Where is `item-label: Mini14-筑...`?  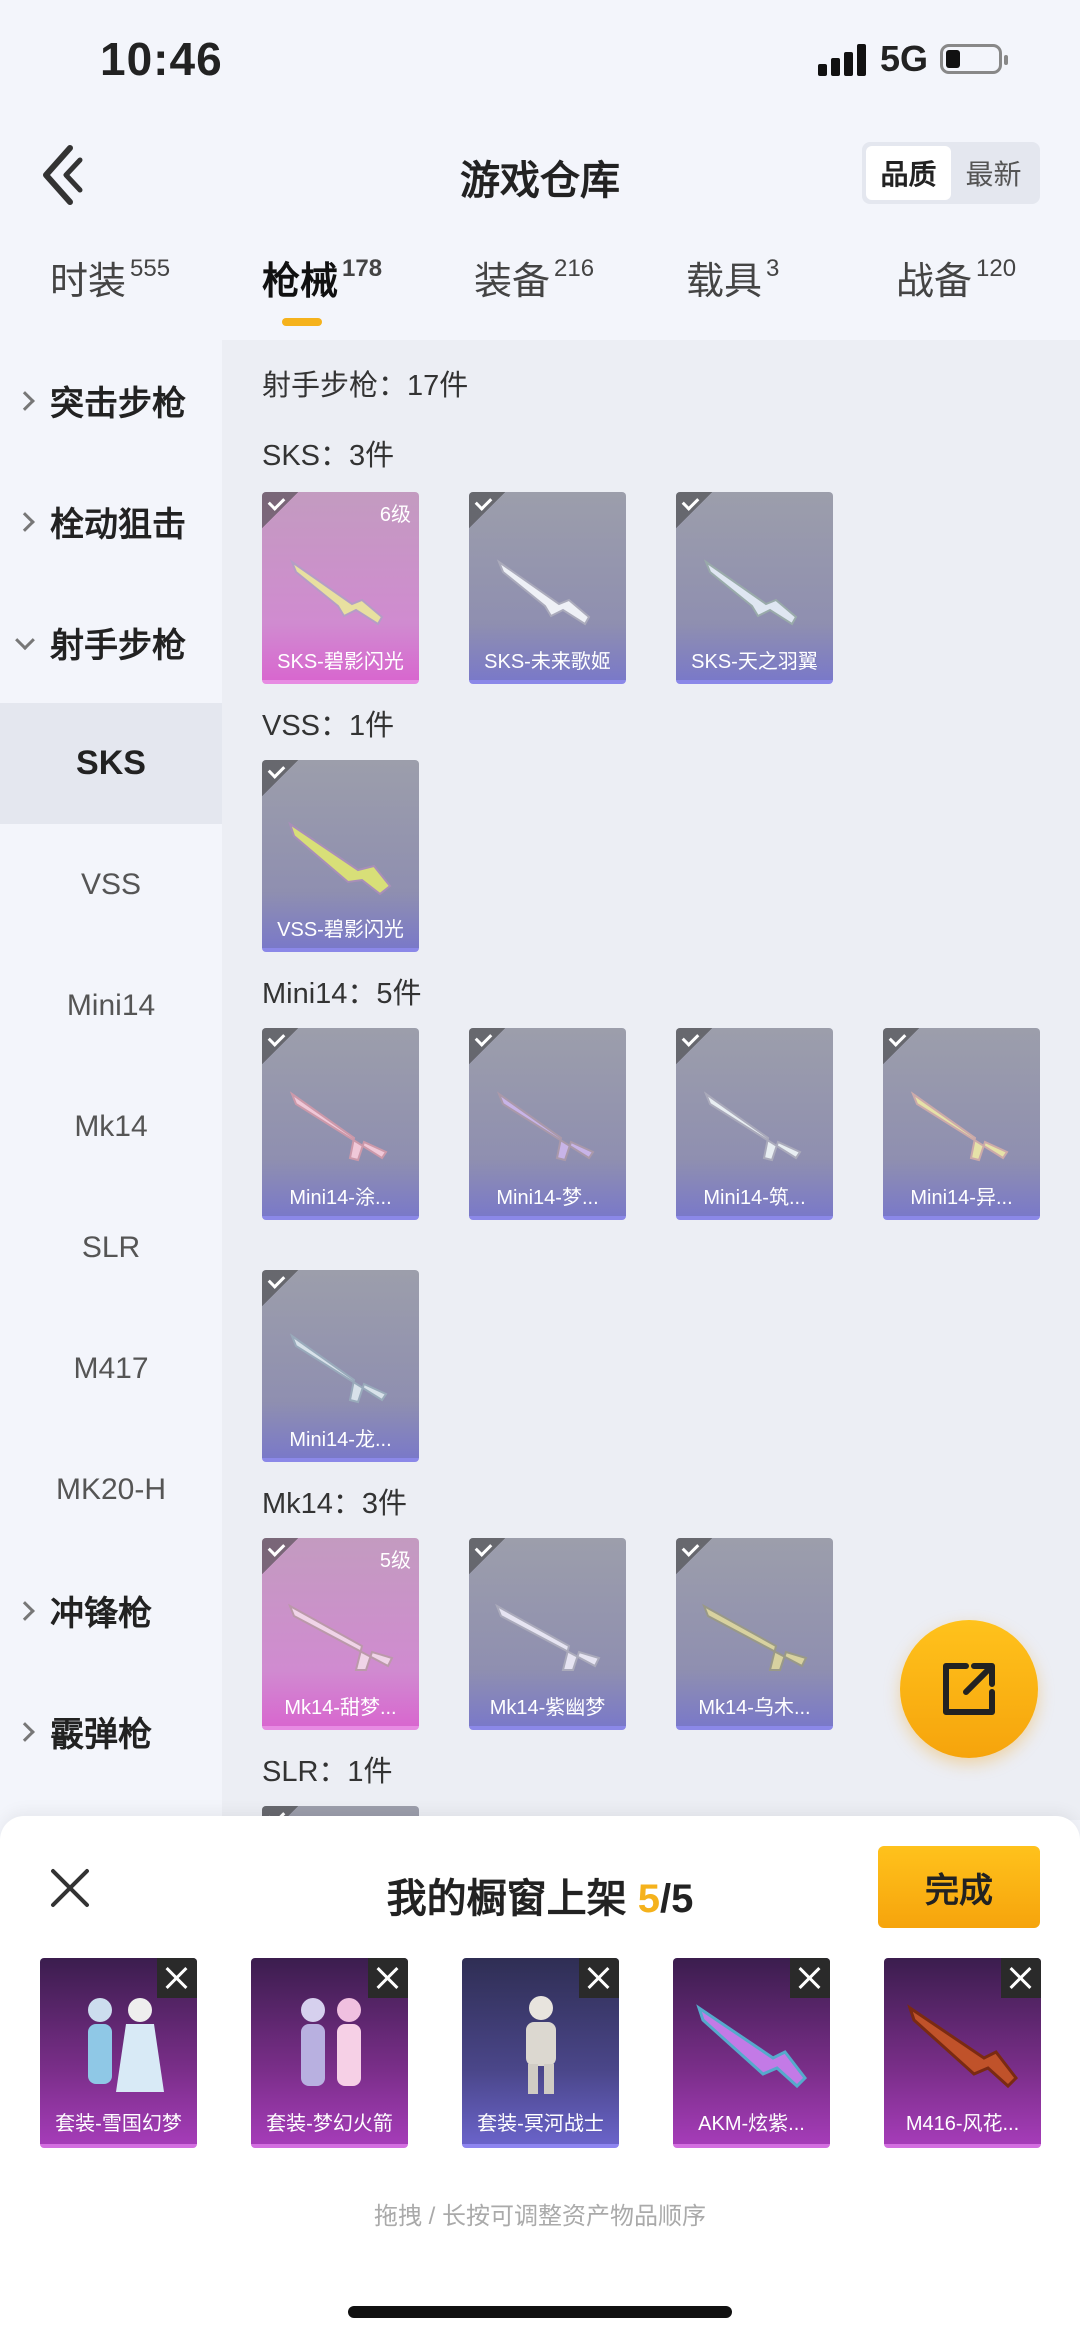
item-label: Mini14-筑... is located at coordinates (754, 1198).